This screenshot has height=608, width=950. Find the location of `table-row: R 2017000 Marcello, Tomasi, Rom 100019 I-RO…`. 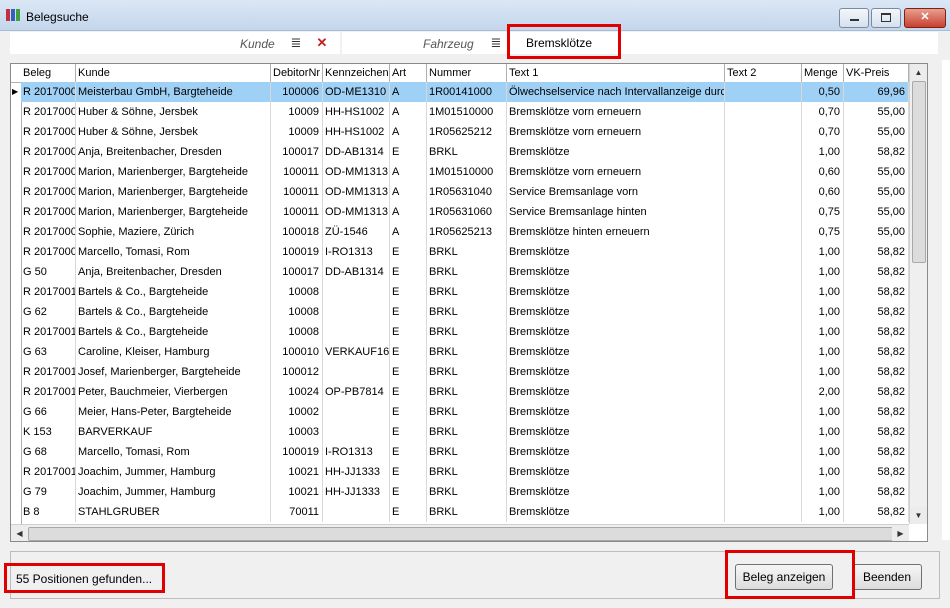

table-row: R 2017000 Marcello, Tomasi, Rom 100019 I-RO… is located at coordinates (465, 252).